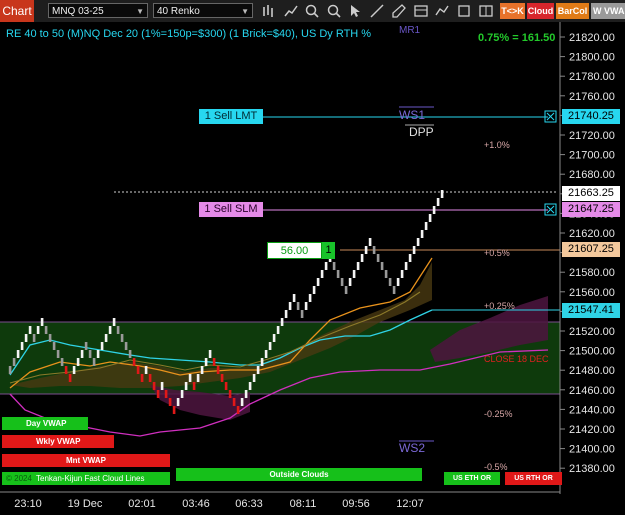 This screenshot has height=515, width=625. I want to click on pct-plus-025-label: +0.25%, so click(499, 306).